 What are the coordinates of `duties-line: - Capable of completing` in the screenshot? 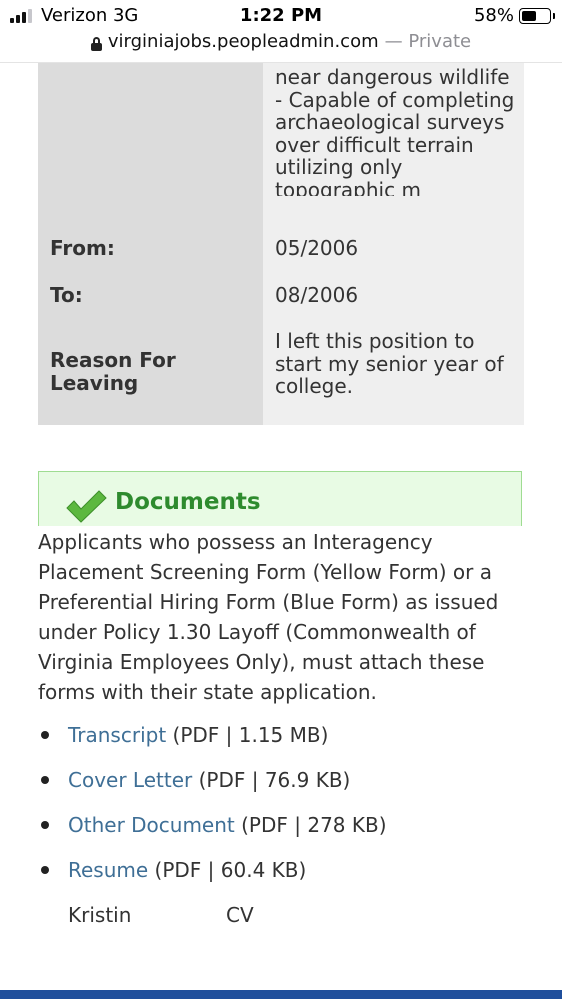 It's located at (395, 99).